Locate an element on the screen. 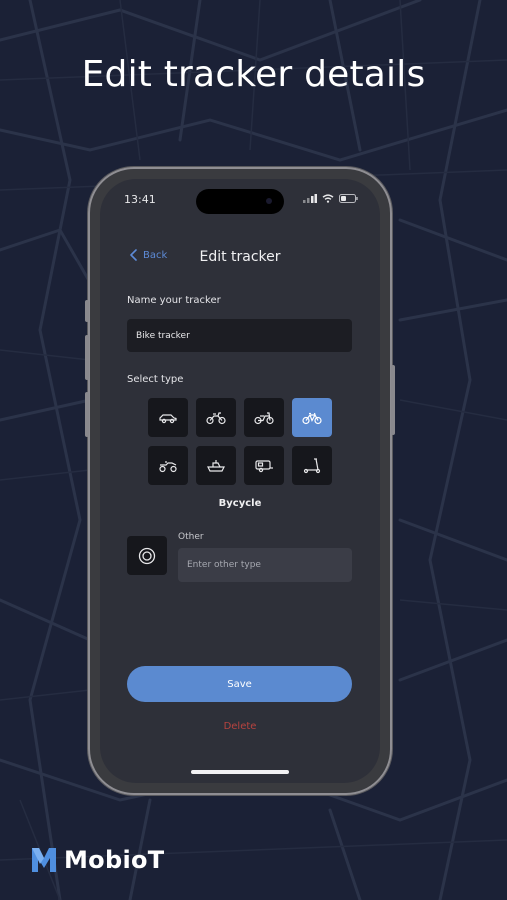 The image size is (507, 900). boat-icon is located at coordinates (216, 465).